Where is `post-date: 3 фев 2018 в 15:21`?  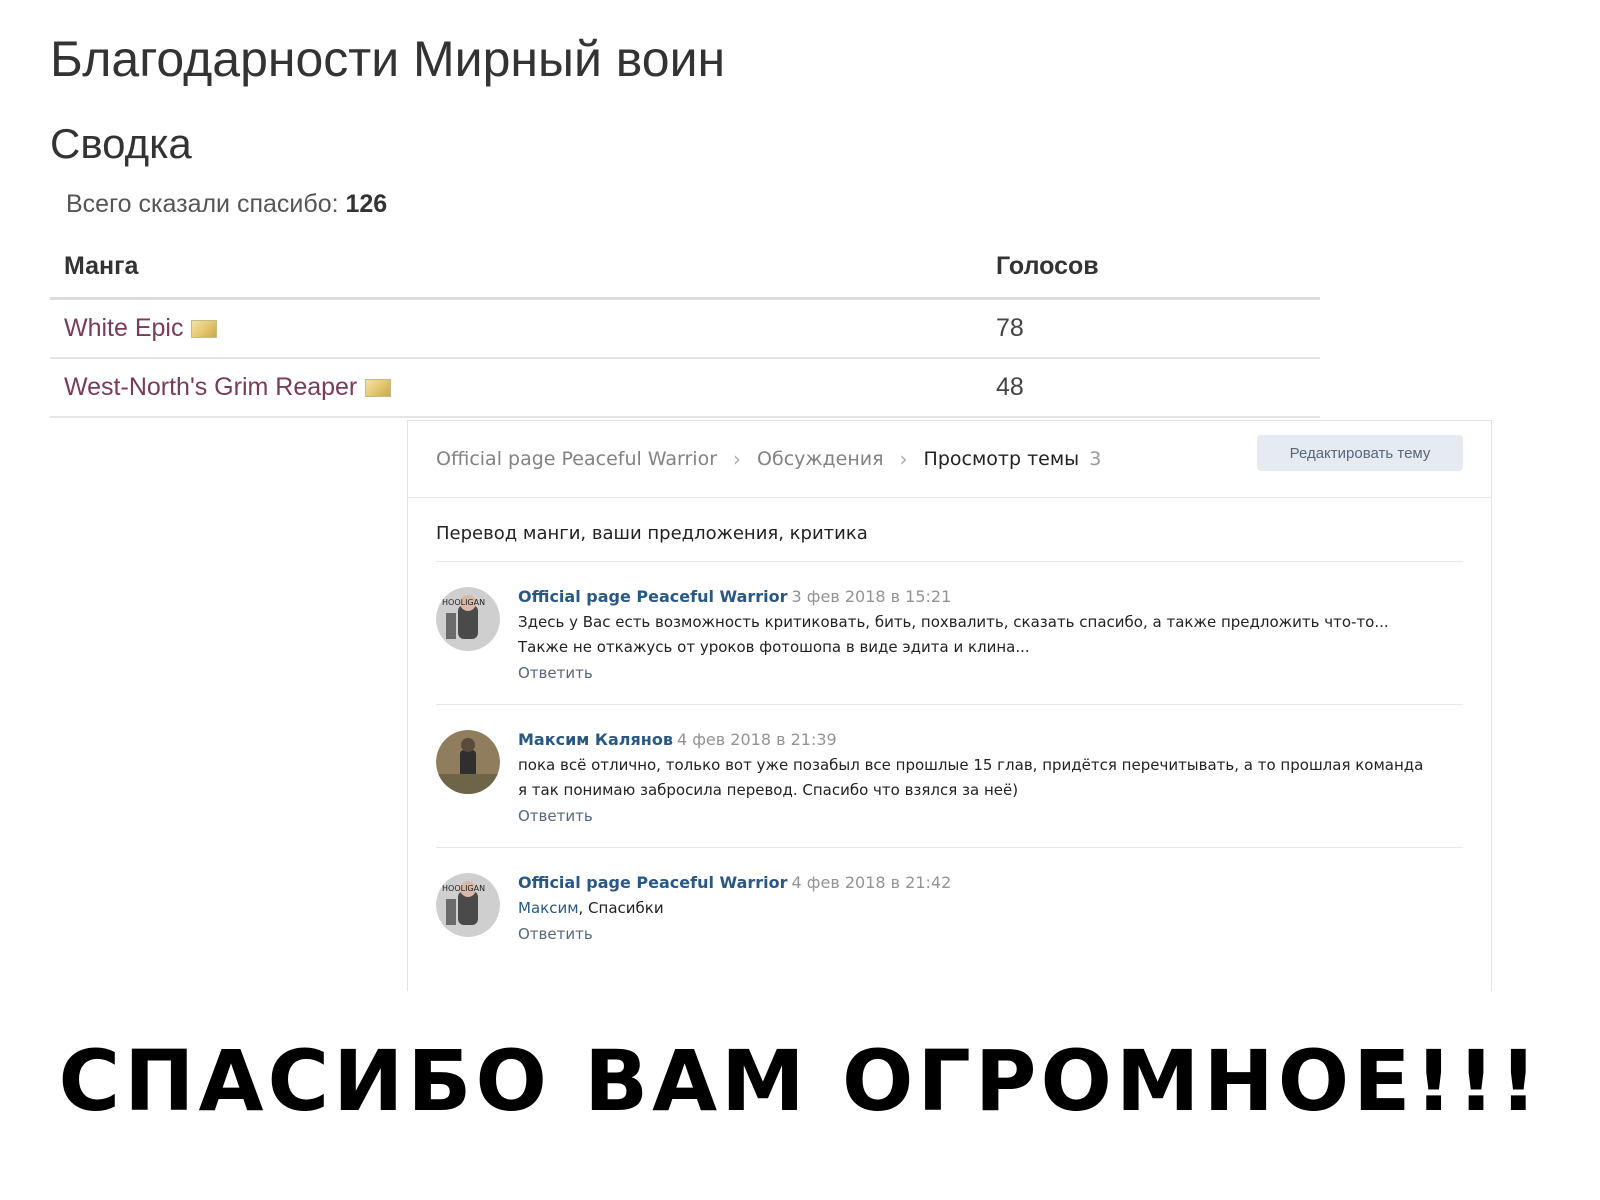
post-date: 3 фев 2018 в 15:21 is located at coordinates (871, 596).